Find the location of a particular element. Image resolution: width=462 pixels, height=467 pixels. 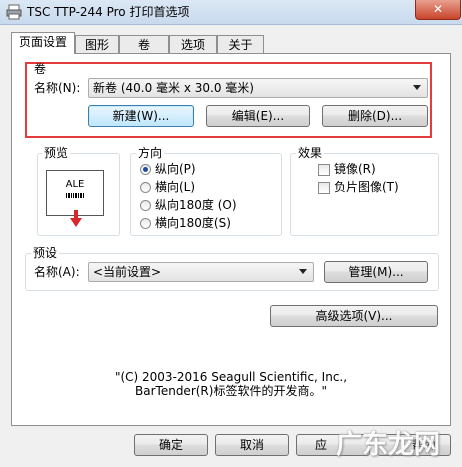

negative-image-checkbox is located at coordinates (324, 188).